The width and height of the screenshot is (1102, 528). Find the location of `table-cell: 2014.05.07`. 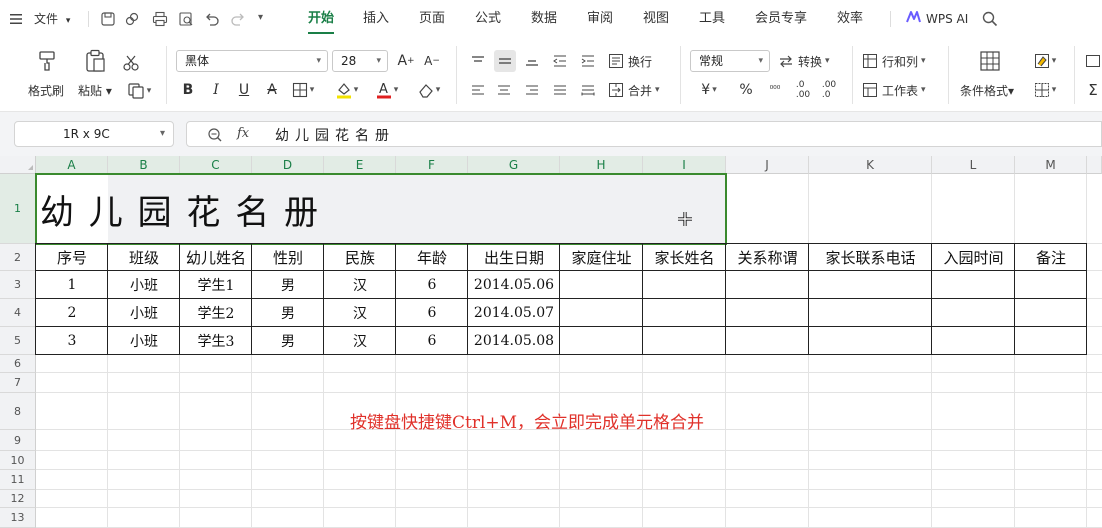

table-cell: 2014.05.07 is located at coordinates (514, 313).